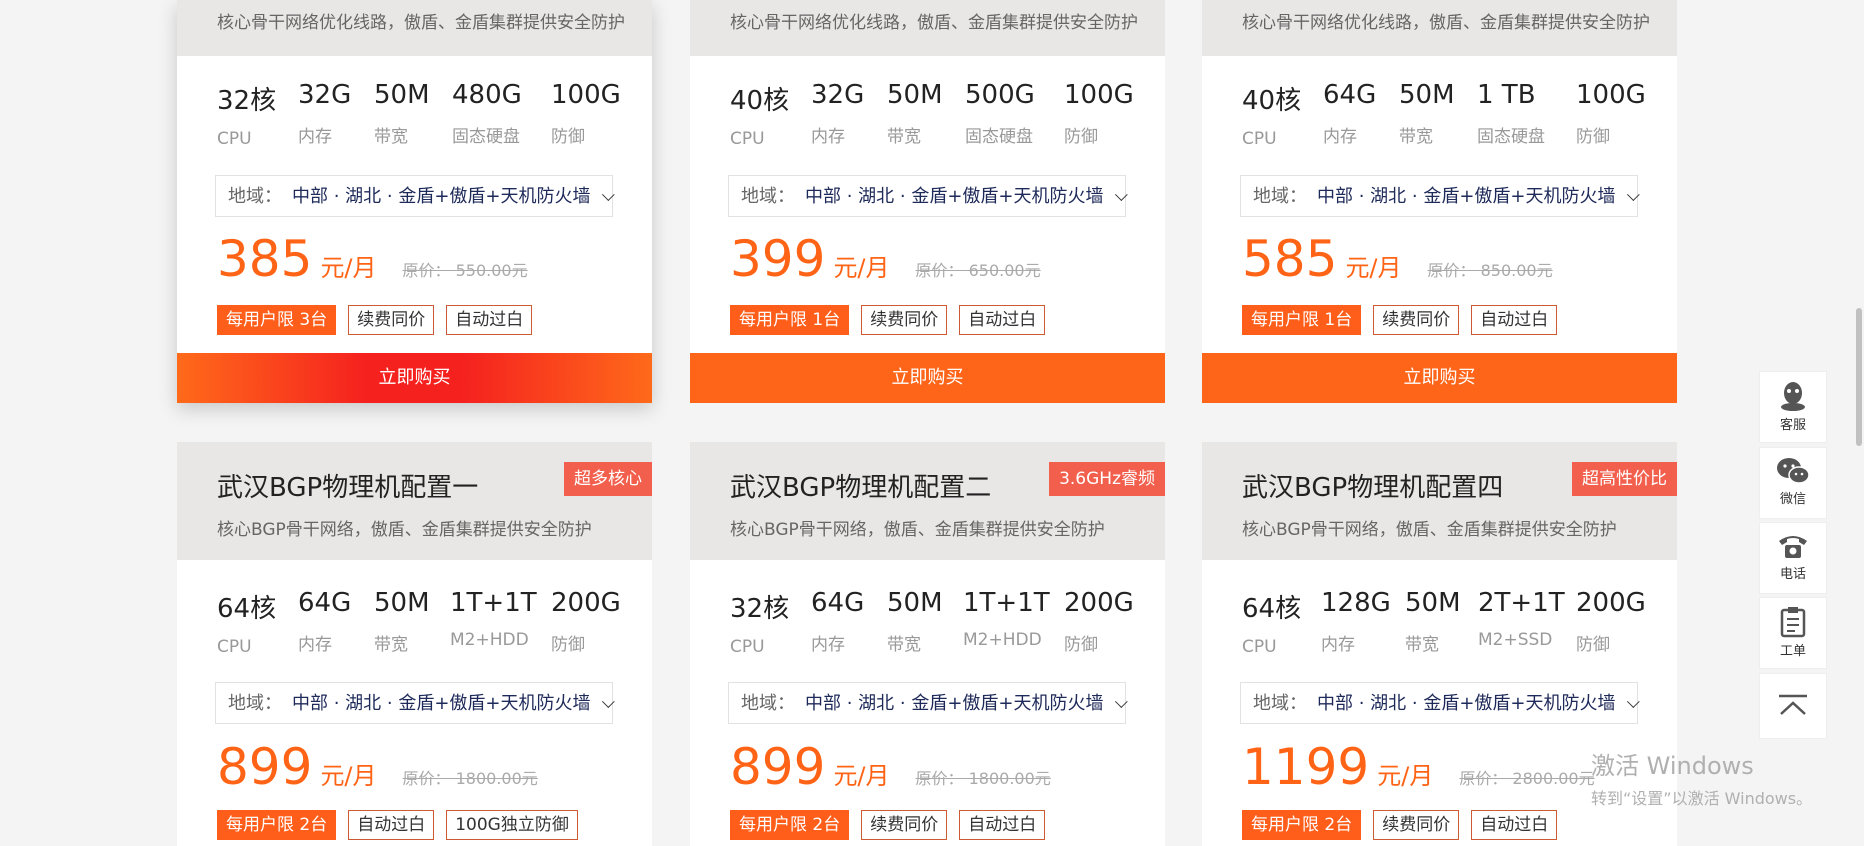 Image resolution: width=1864 pixels, height=846 pixels. I want to click on price-row: 399 元/月 原价： 650.00元, so click(885, 259).